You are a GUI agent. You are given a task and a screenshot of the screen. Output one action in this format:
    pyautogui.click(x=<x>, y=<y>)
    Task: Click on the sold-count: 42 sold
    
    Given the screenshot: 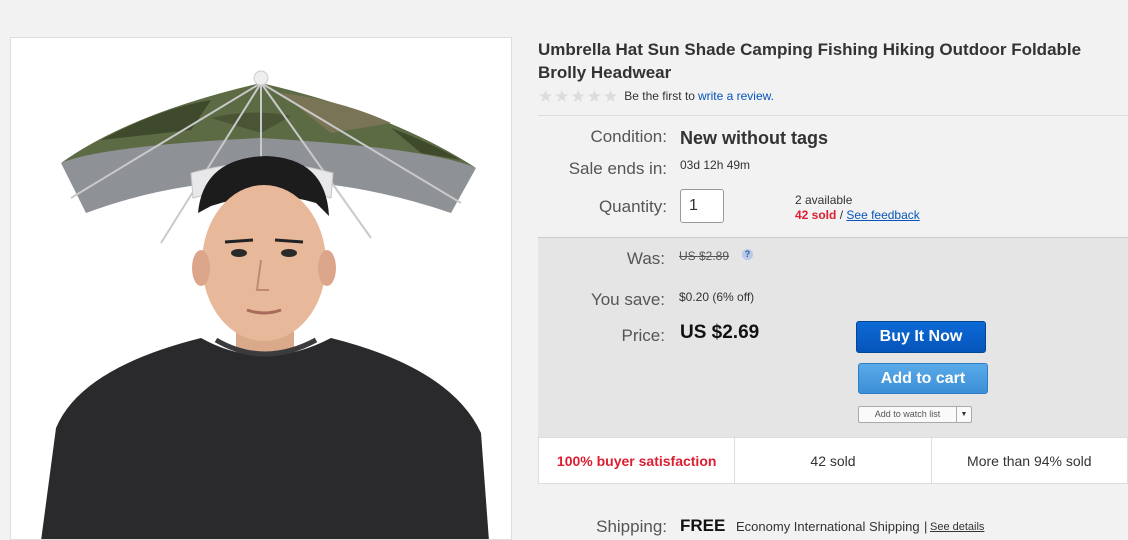 What is the action you would take?
    pyautogui.click(x=816, y=215)
    